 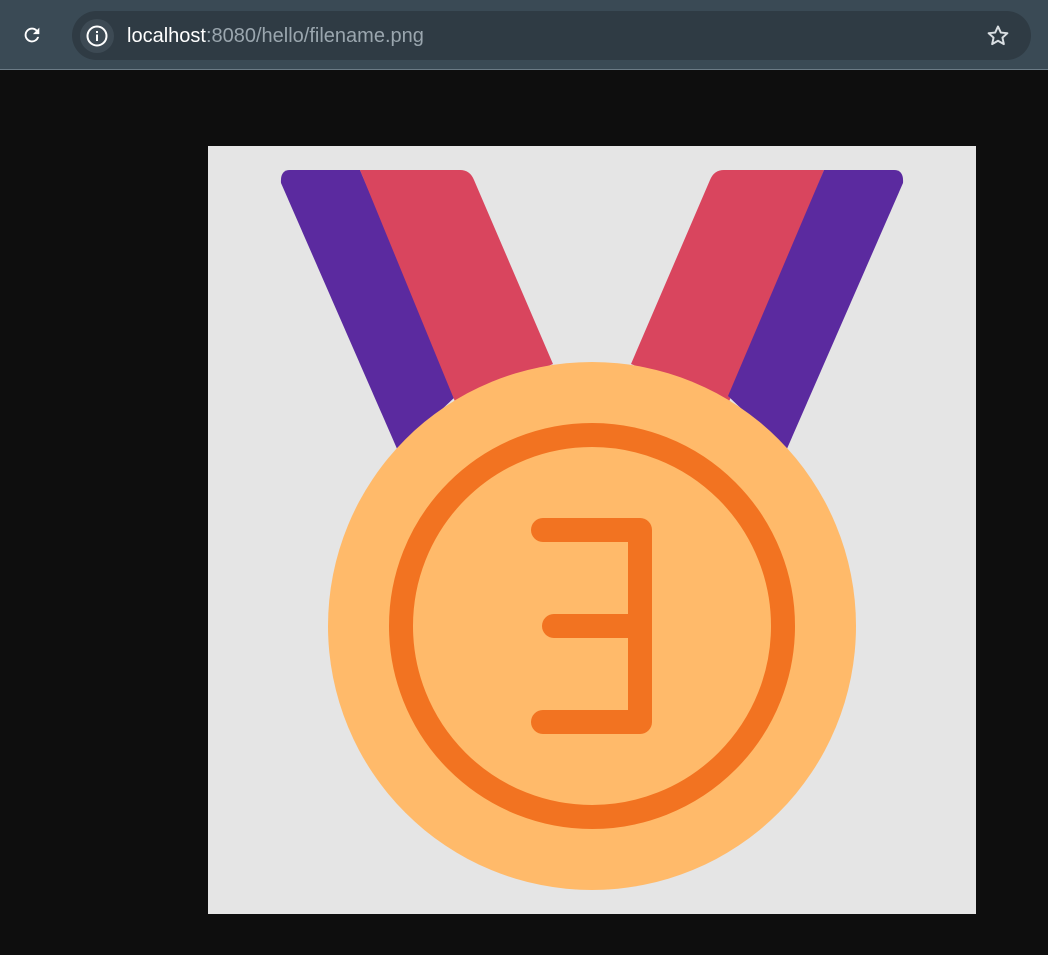 I want to click on reload-icon, so click(x=32, y=35).